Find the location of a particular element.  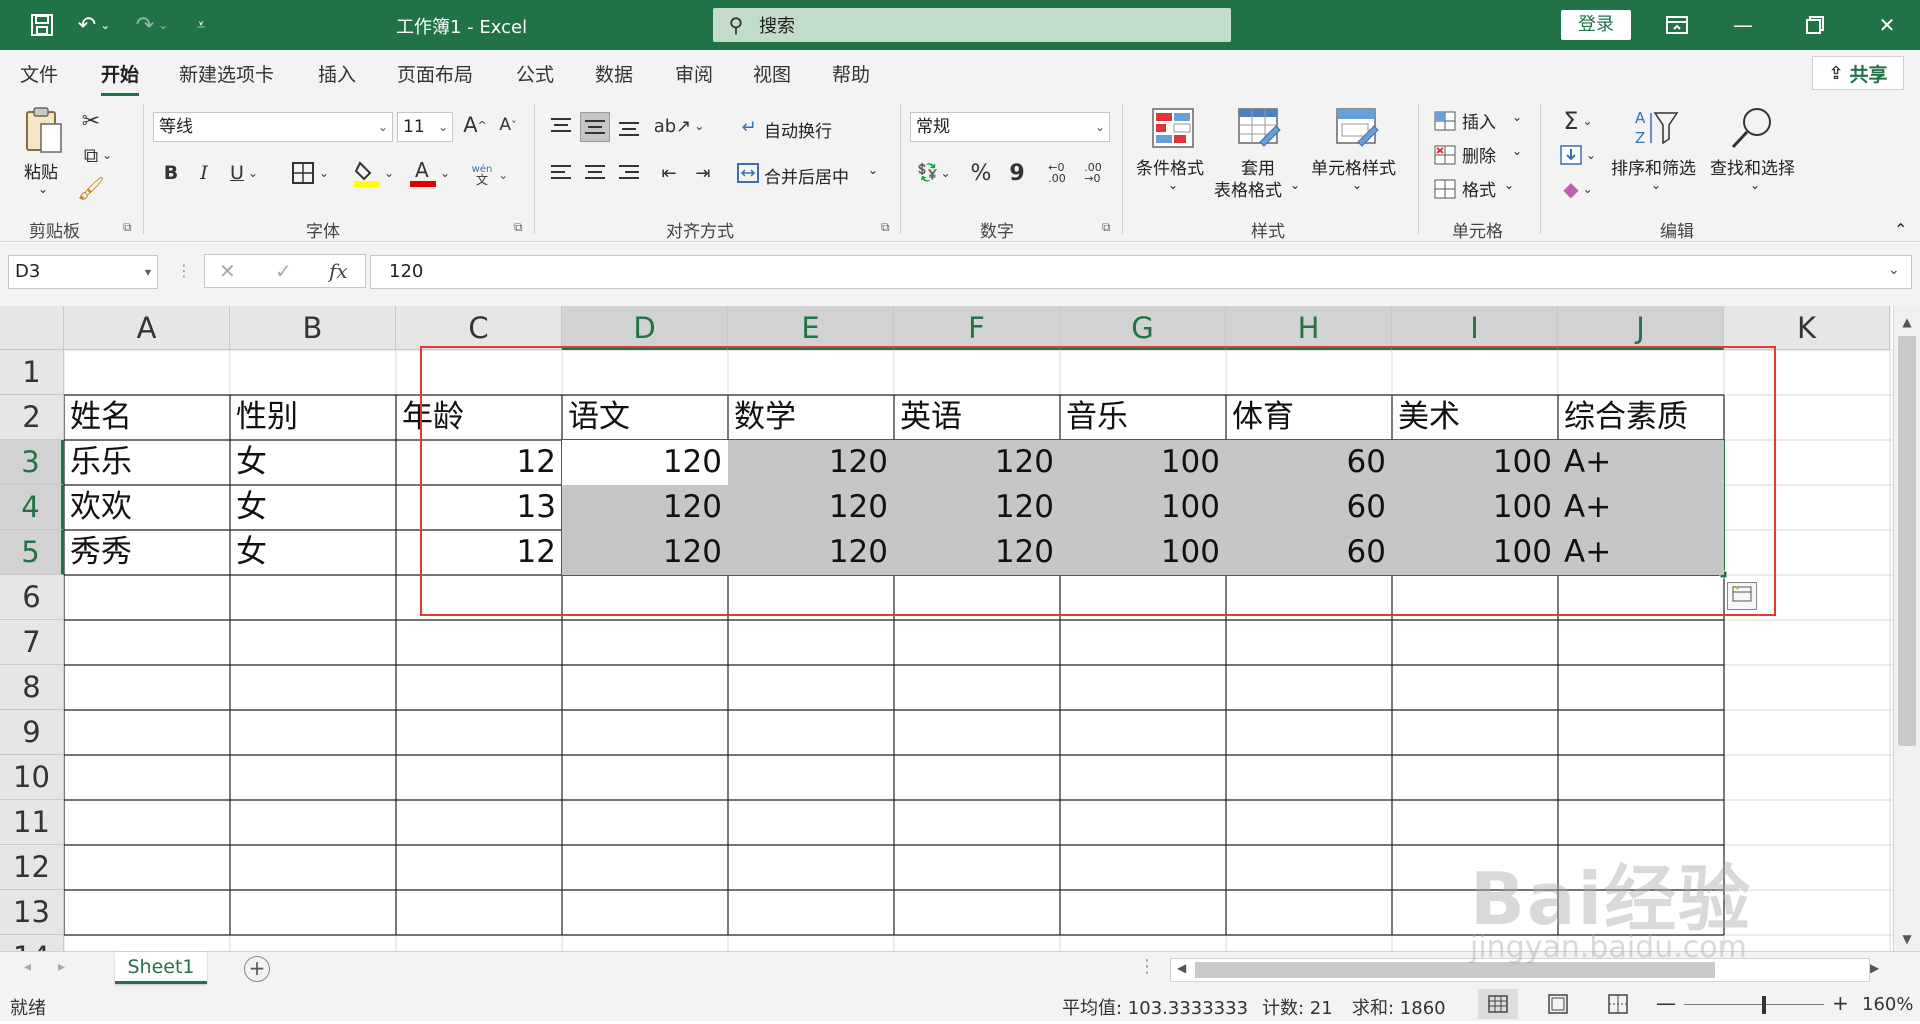

tab-page-layout: 页面布局 is located at coordinates (435, 73).